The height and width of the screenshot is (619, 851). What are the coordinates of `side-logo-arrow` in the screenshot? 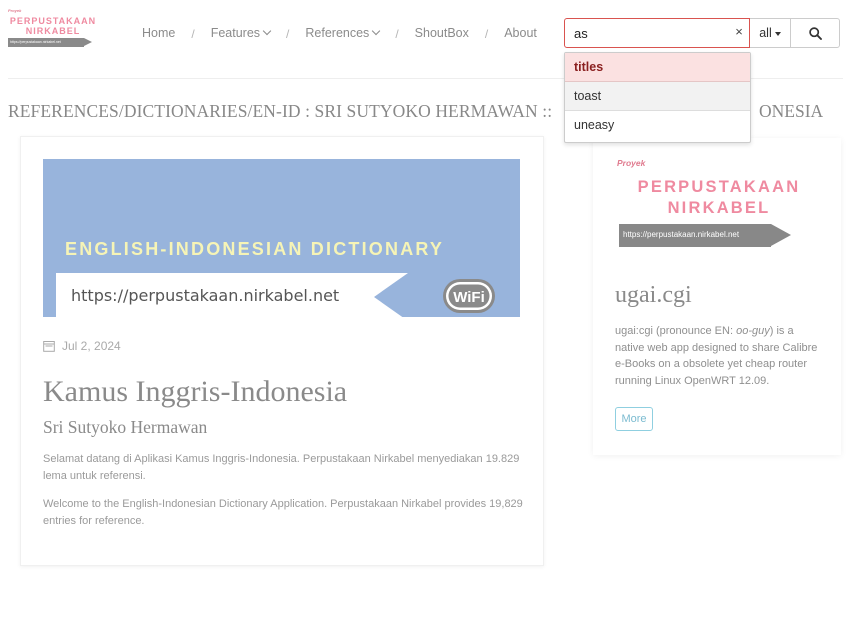 It's located at (781, 235).